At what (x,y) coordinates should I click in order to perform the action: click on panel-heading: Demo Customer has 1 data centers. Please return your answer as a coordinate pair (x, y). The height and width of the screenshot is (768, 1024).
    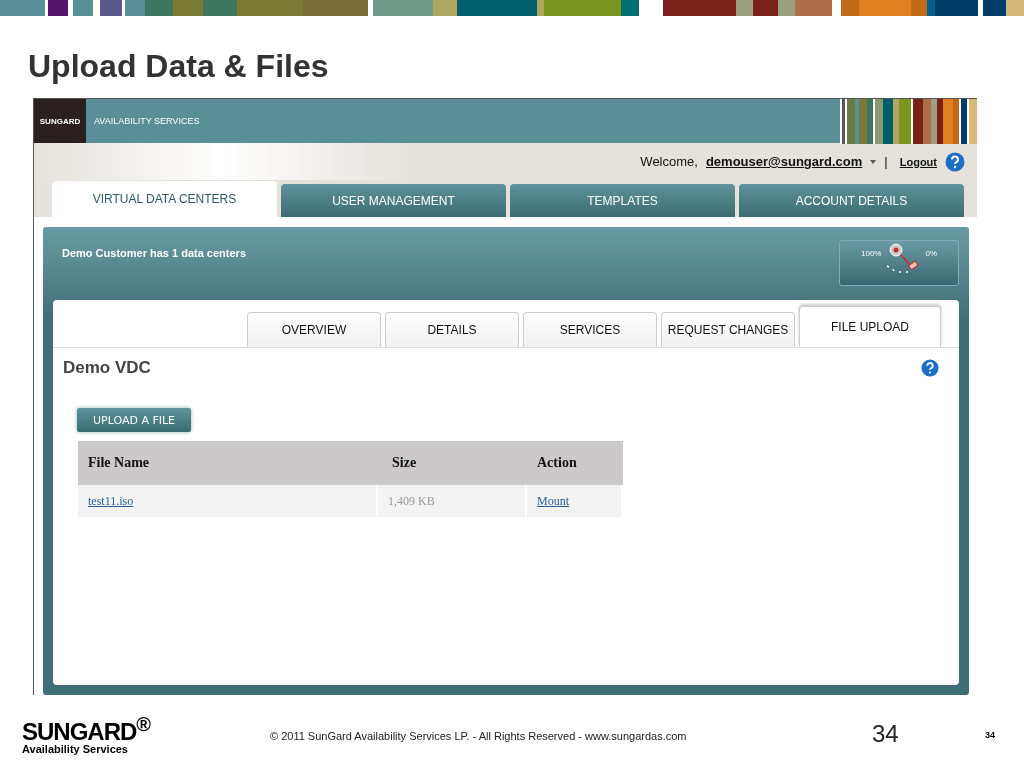
    Looking at the image, I should click on (154, 253).